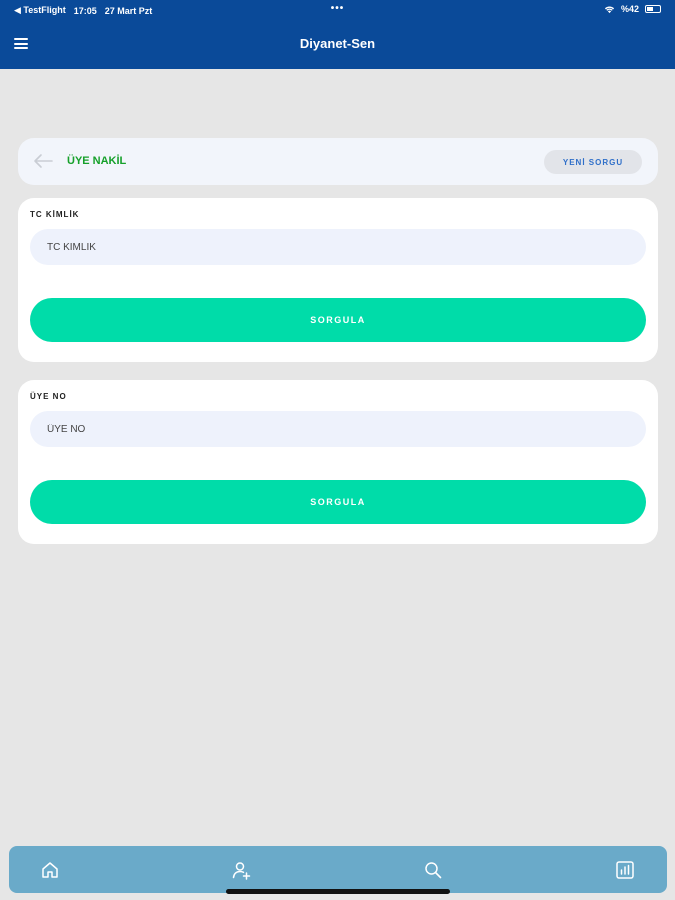 This screenshot has height=900, width=675. What do you see at coordinates (338, 320) in the screenshot?
I see `tc-kimlik-query-button: SORGULA` at bounding box center [338, 320].